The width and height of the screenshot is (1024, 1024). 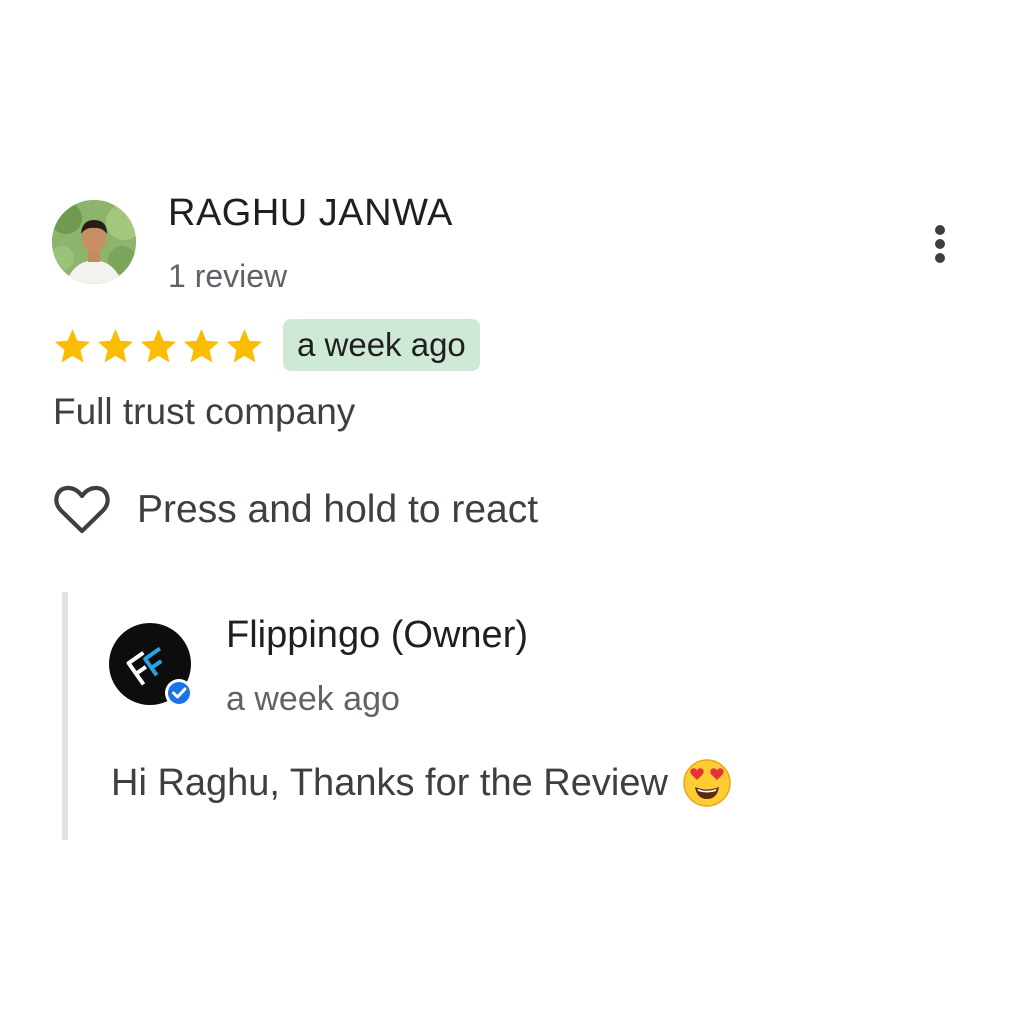 I want to click on react-button: Press and hold to react, so click(x=295, y=510).